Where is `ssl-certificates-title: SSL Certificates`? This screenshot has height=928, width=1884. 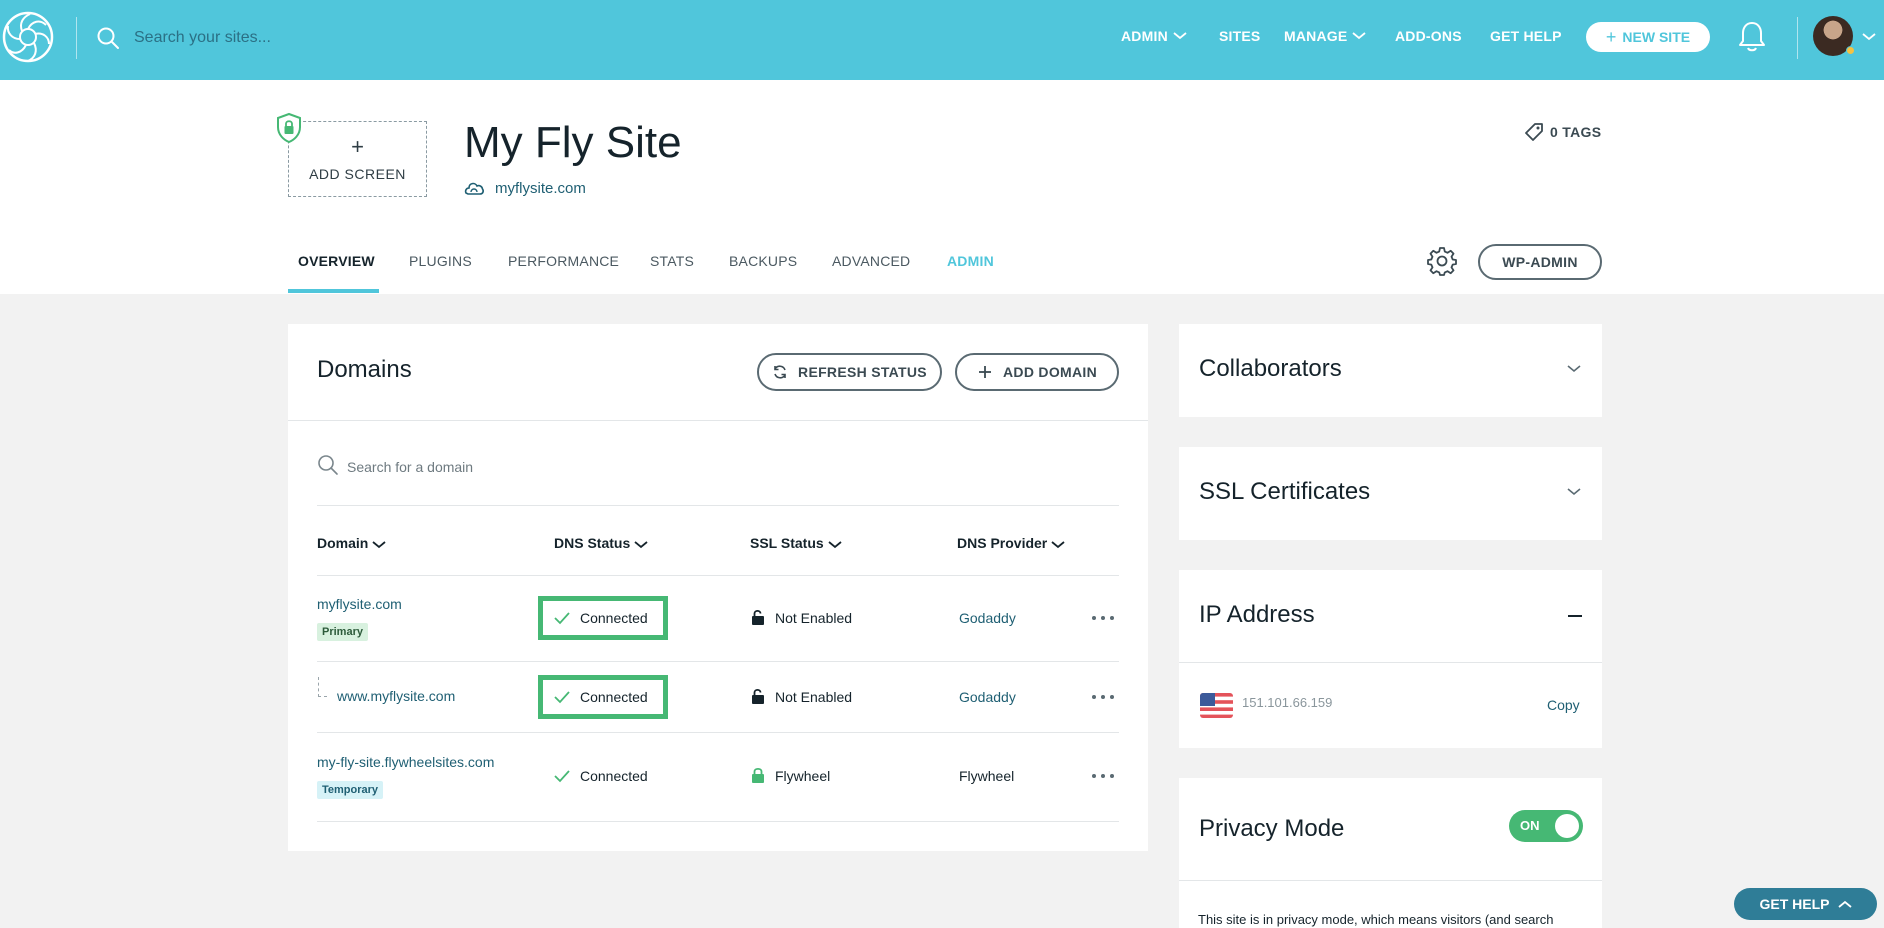 ssl-certificates-title: SSL Certificates is located at coordinates (1285, 491).